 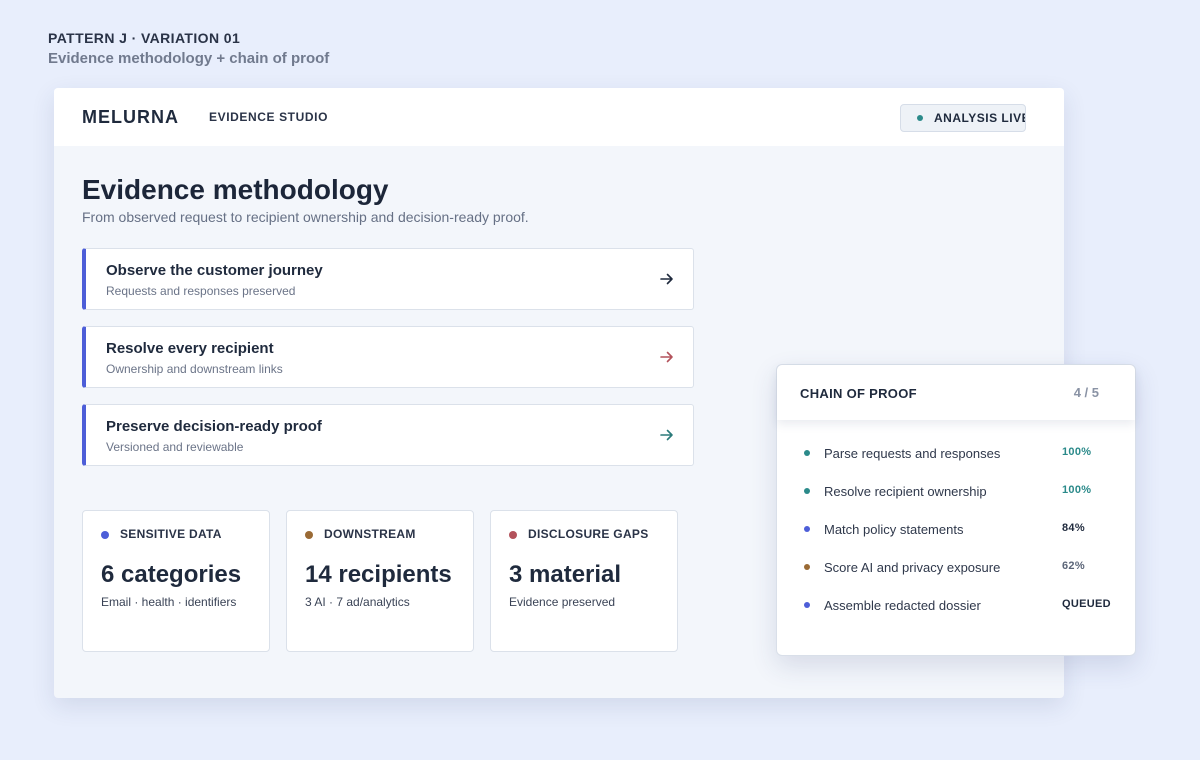 What do you see at coordinates (912, 567) in the screenshot?
I see `task-label: Score AI and privacy exposure` at bounding box center [912, 567].